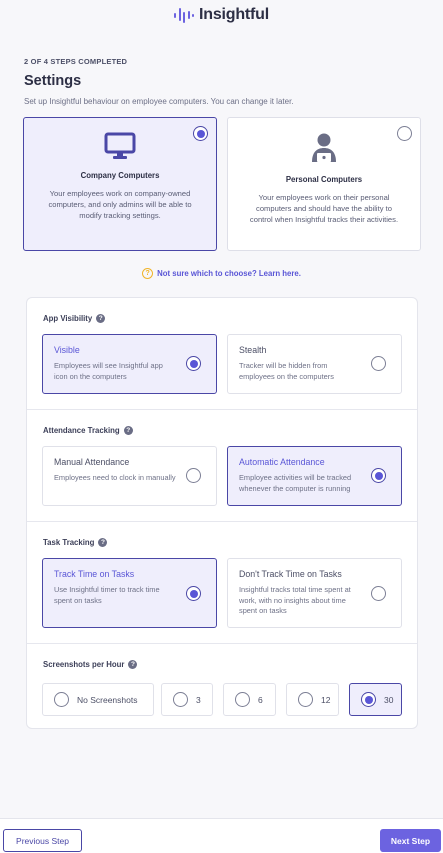 This screenshot has height=853, width=443. What do you see at coordinates (67, 350) in the screenshot?
I see `option-title: Visible` at bounding box center [67, 350].